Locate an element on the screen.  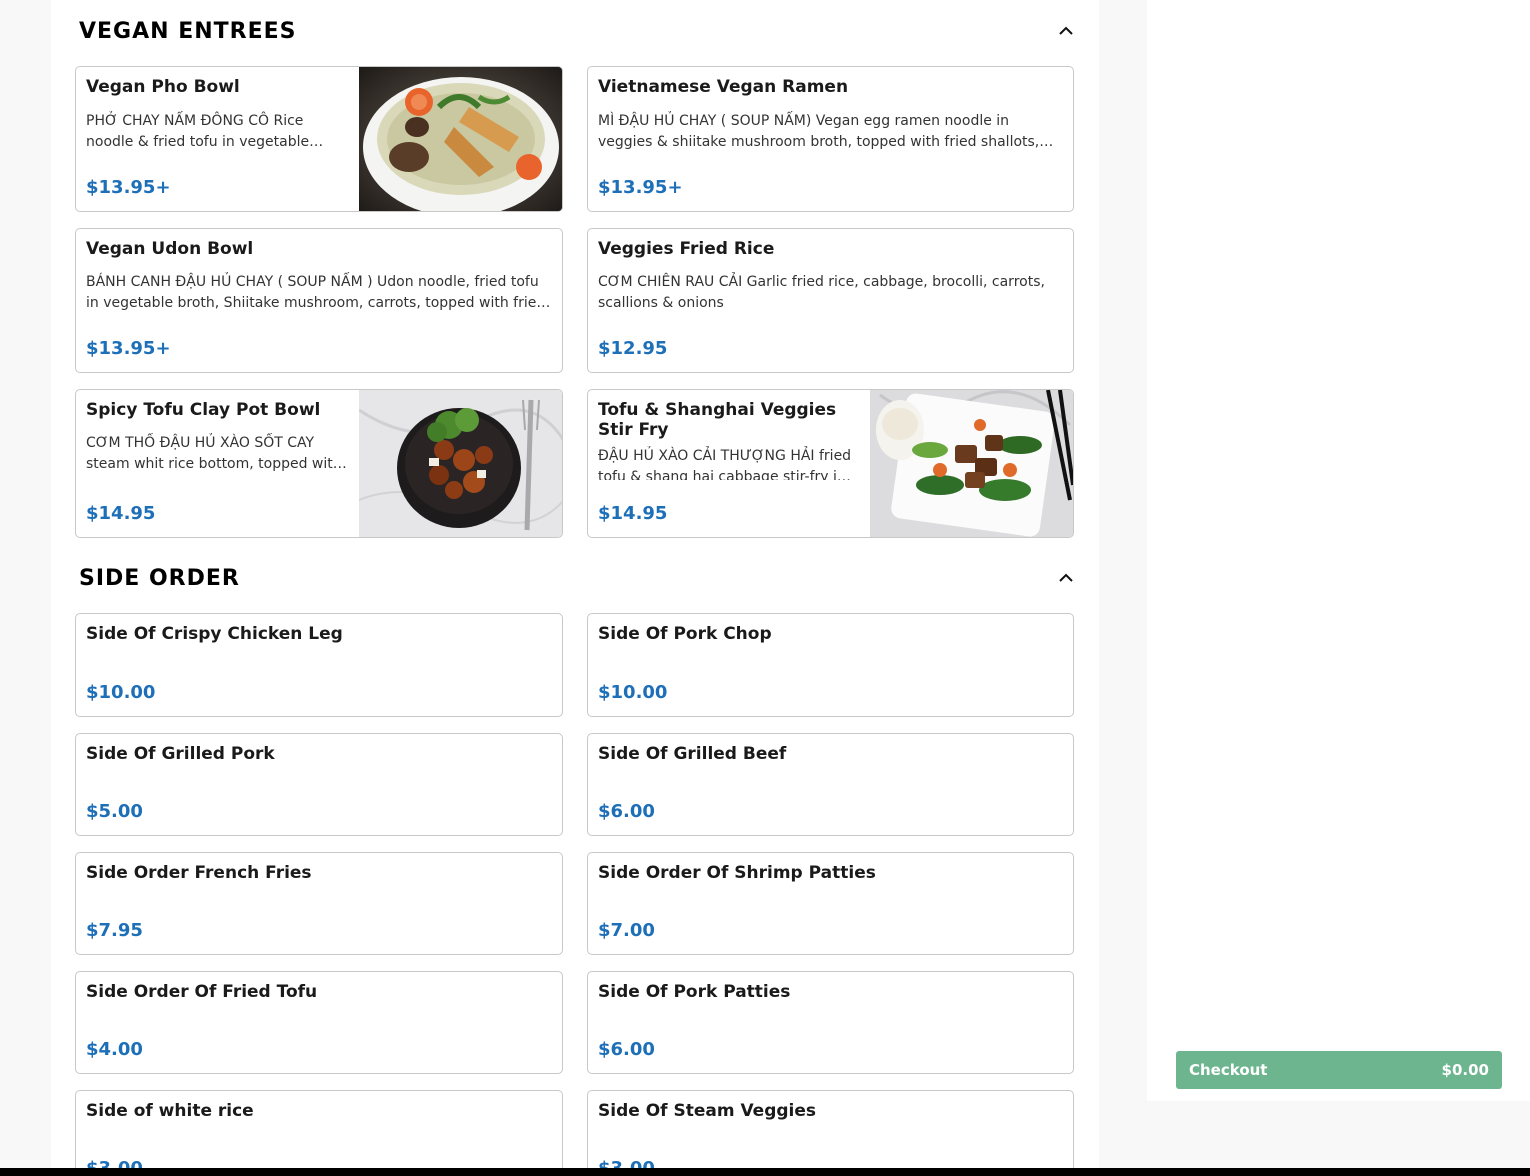
item-name: Side Order Of Shrimp Patties is located at coordinates (737, 873).